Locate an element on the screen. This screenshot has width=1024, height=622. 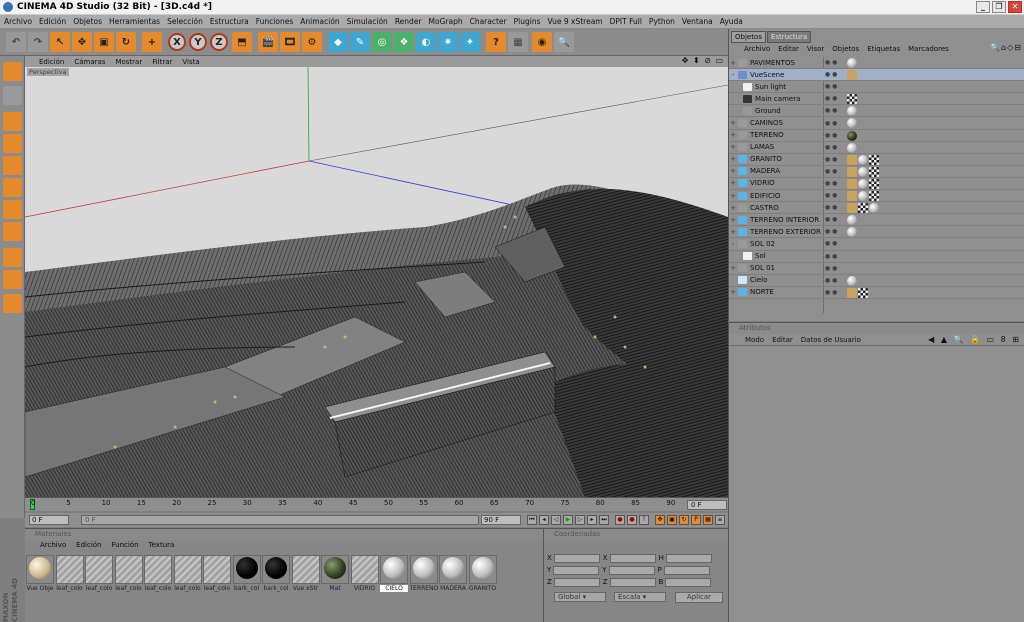
object-name: TERRENO INTERIOR is located at coordinates (791, 220).